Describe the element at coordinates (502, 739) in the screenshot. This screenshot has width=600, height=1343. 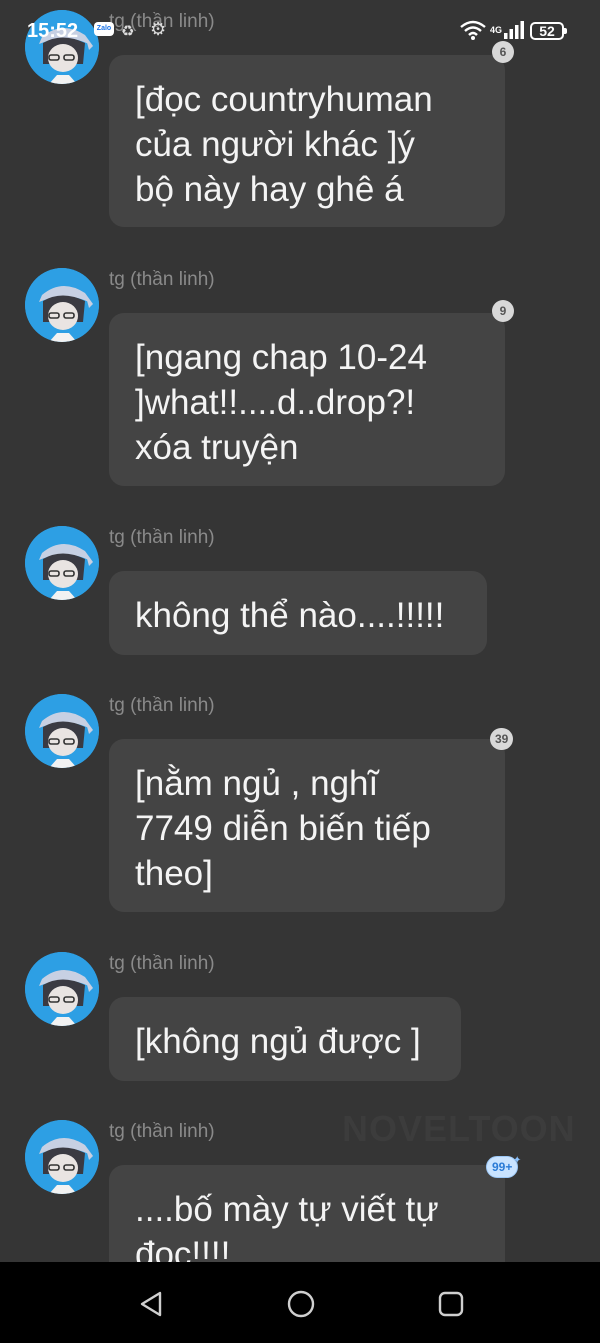
I see `reaction-badge: 39` at that location.